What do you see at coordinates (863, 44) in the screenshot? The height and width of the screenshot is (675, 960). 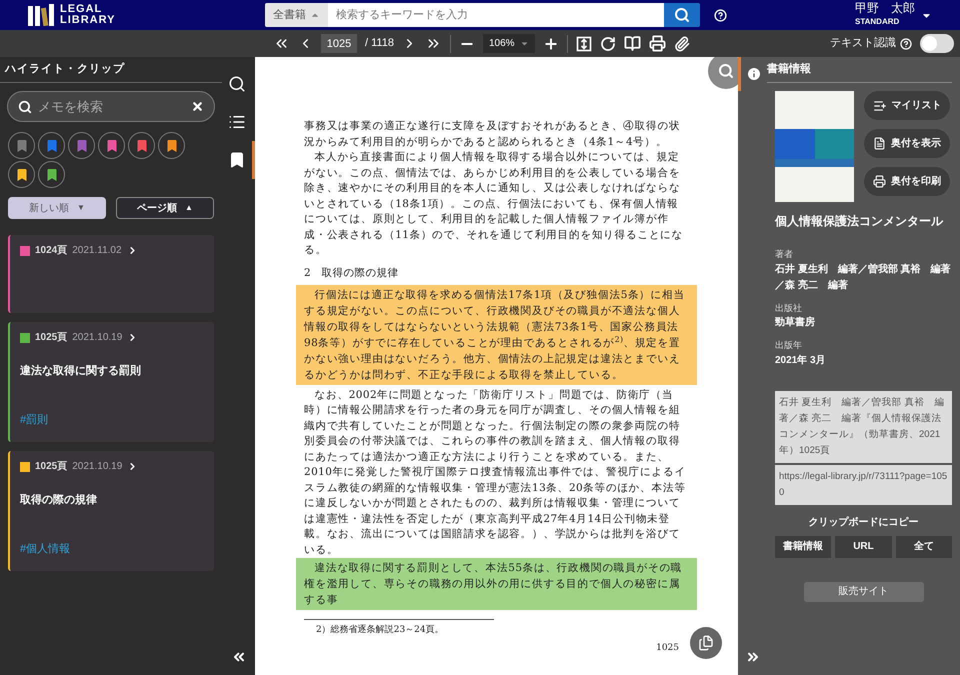 I see `text-recognition-label: テキスト認識` at bounding box center [863, 44].